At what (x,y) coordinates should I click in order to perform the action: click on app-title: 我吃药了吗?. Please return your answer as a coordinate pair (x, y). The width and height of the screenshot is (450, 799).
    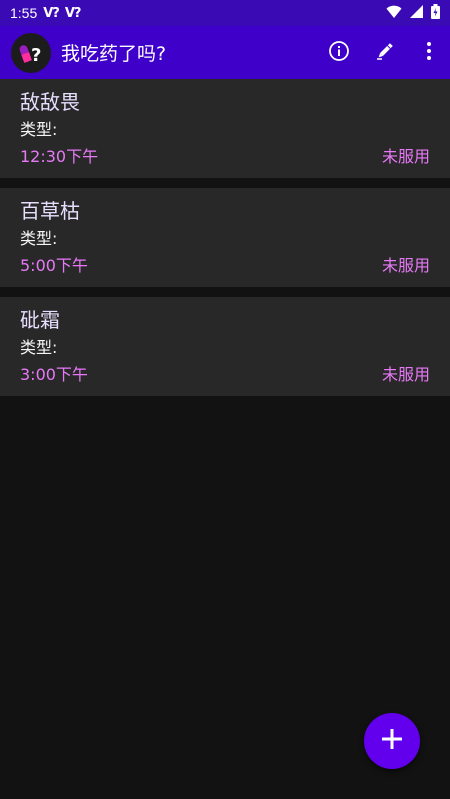
    Looking at the image, I should click on (114, 54).